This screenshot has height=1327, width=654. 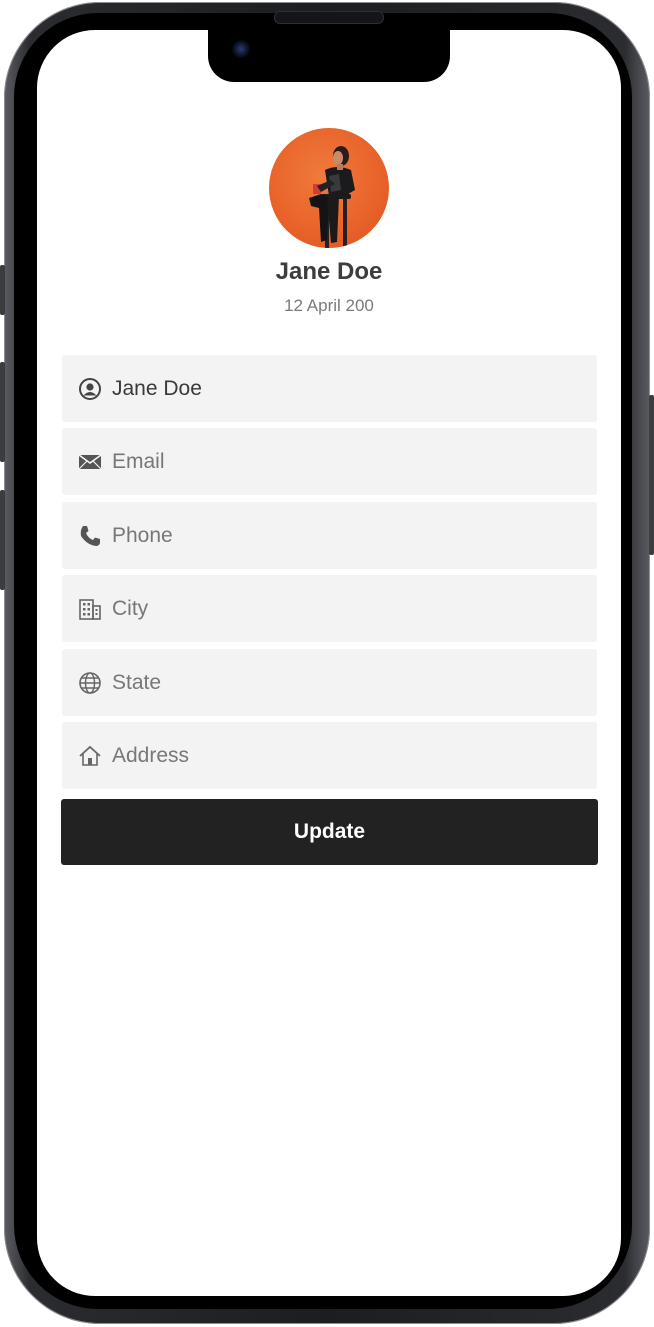 I want to click on profile-name: Jane Doe, so click(x=329, y=271).